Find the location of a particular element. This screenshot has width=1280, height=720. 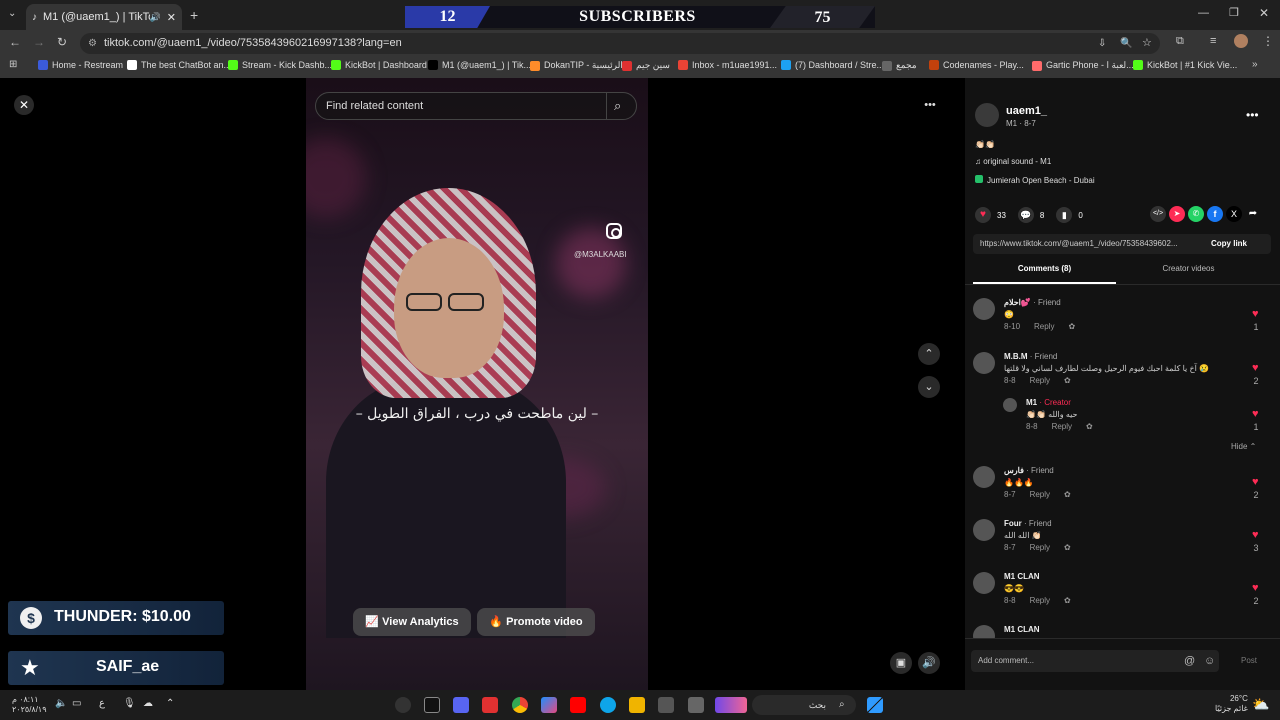

tab-comments: Comments (8) is located at coordinates (1044, 268).